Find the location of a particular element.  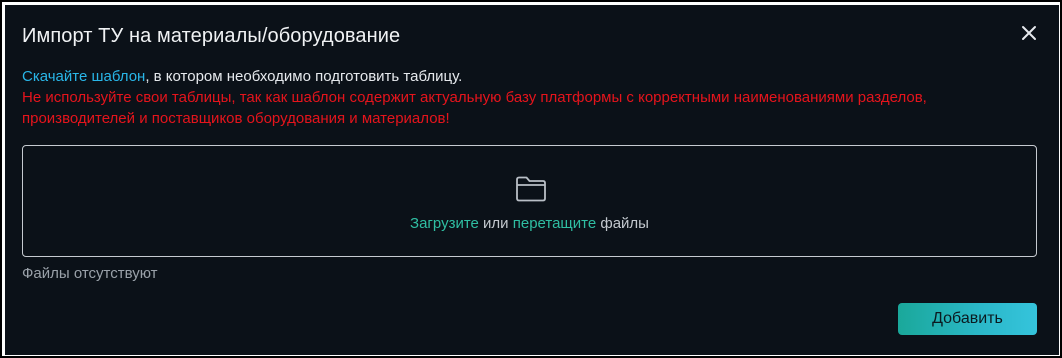

folder-icon is located at coordinates (531, 189).